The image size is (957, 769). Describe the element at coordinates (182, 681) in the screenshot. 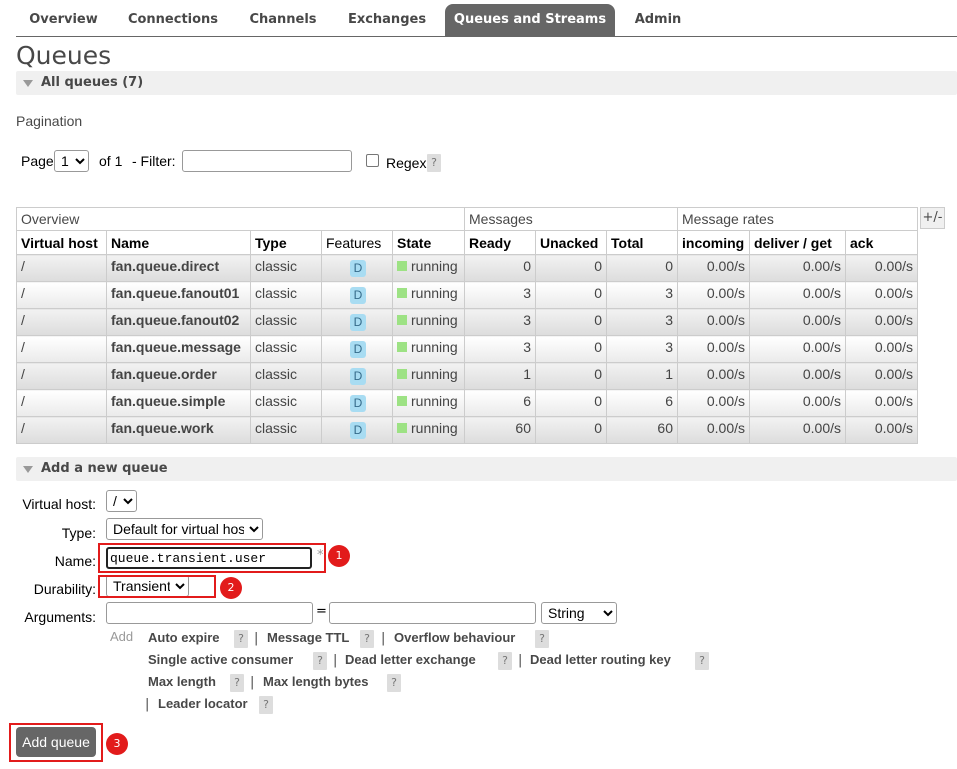

I see `arg-link-max-length: Max length` at that location.